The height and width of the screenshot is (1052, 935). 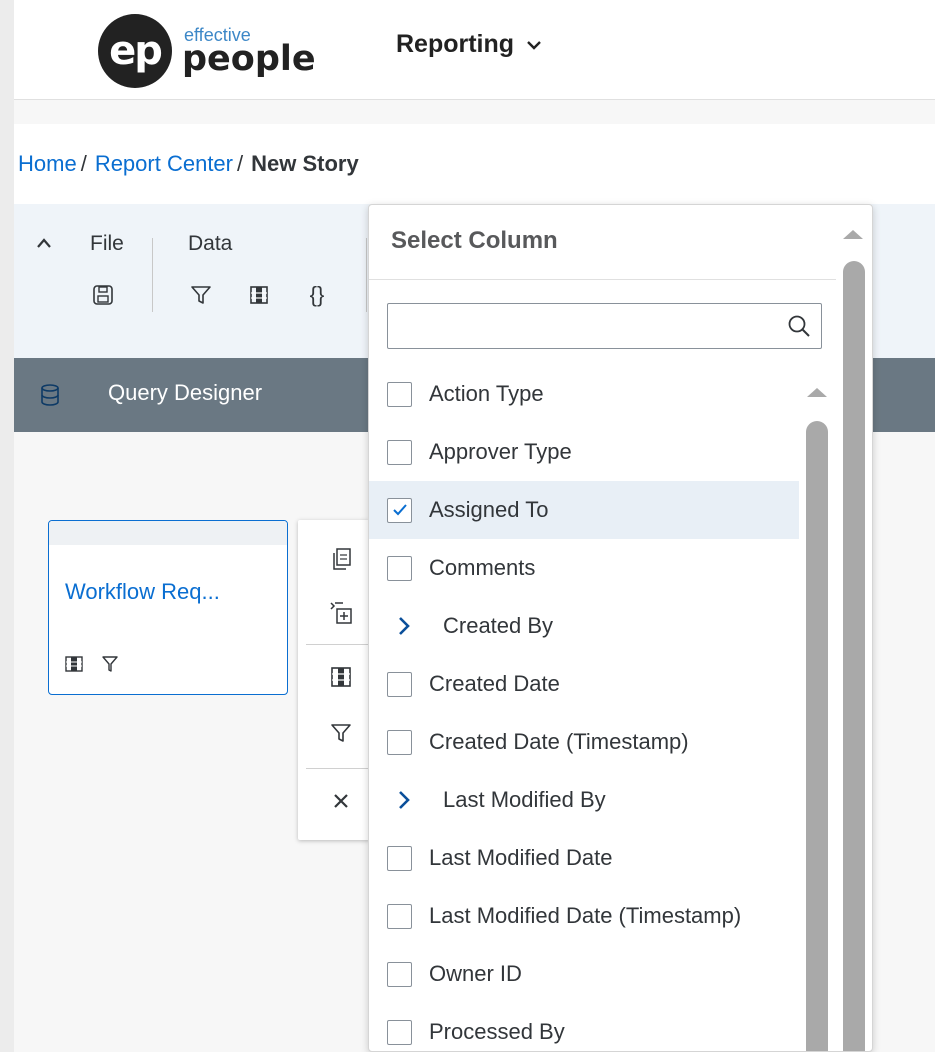 What do you see at coordinates (399, 510) in the screenshot?
I see `checked-checkbox` at bounding box center [399, 510].